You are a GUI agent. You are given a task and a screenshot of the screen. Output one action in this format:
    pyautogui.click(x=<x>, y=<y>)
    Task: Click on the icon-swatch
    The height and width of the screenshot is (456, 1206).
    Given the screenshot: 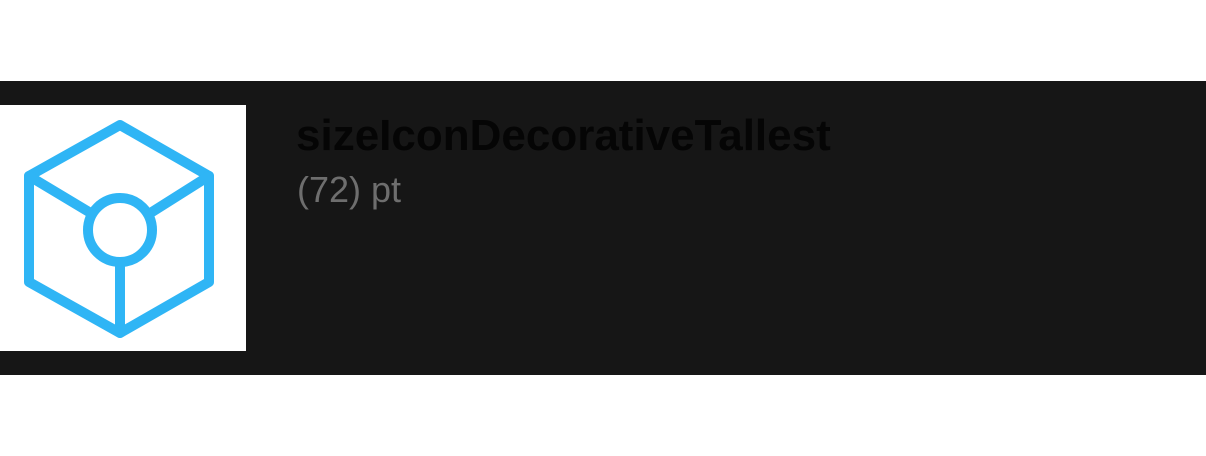 What is the action you would take?
    pyautogui.click(x=123, y=228)
    